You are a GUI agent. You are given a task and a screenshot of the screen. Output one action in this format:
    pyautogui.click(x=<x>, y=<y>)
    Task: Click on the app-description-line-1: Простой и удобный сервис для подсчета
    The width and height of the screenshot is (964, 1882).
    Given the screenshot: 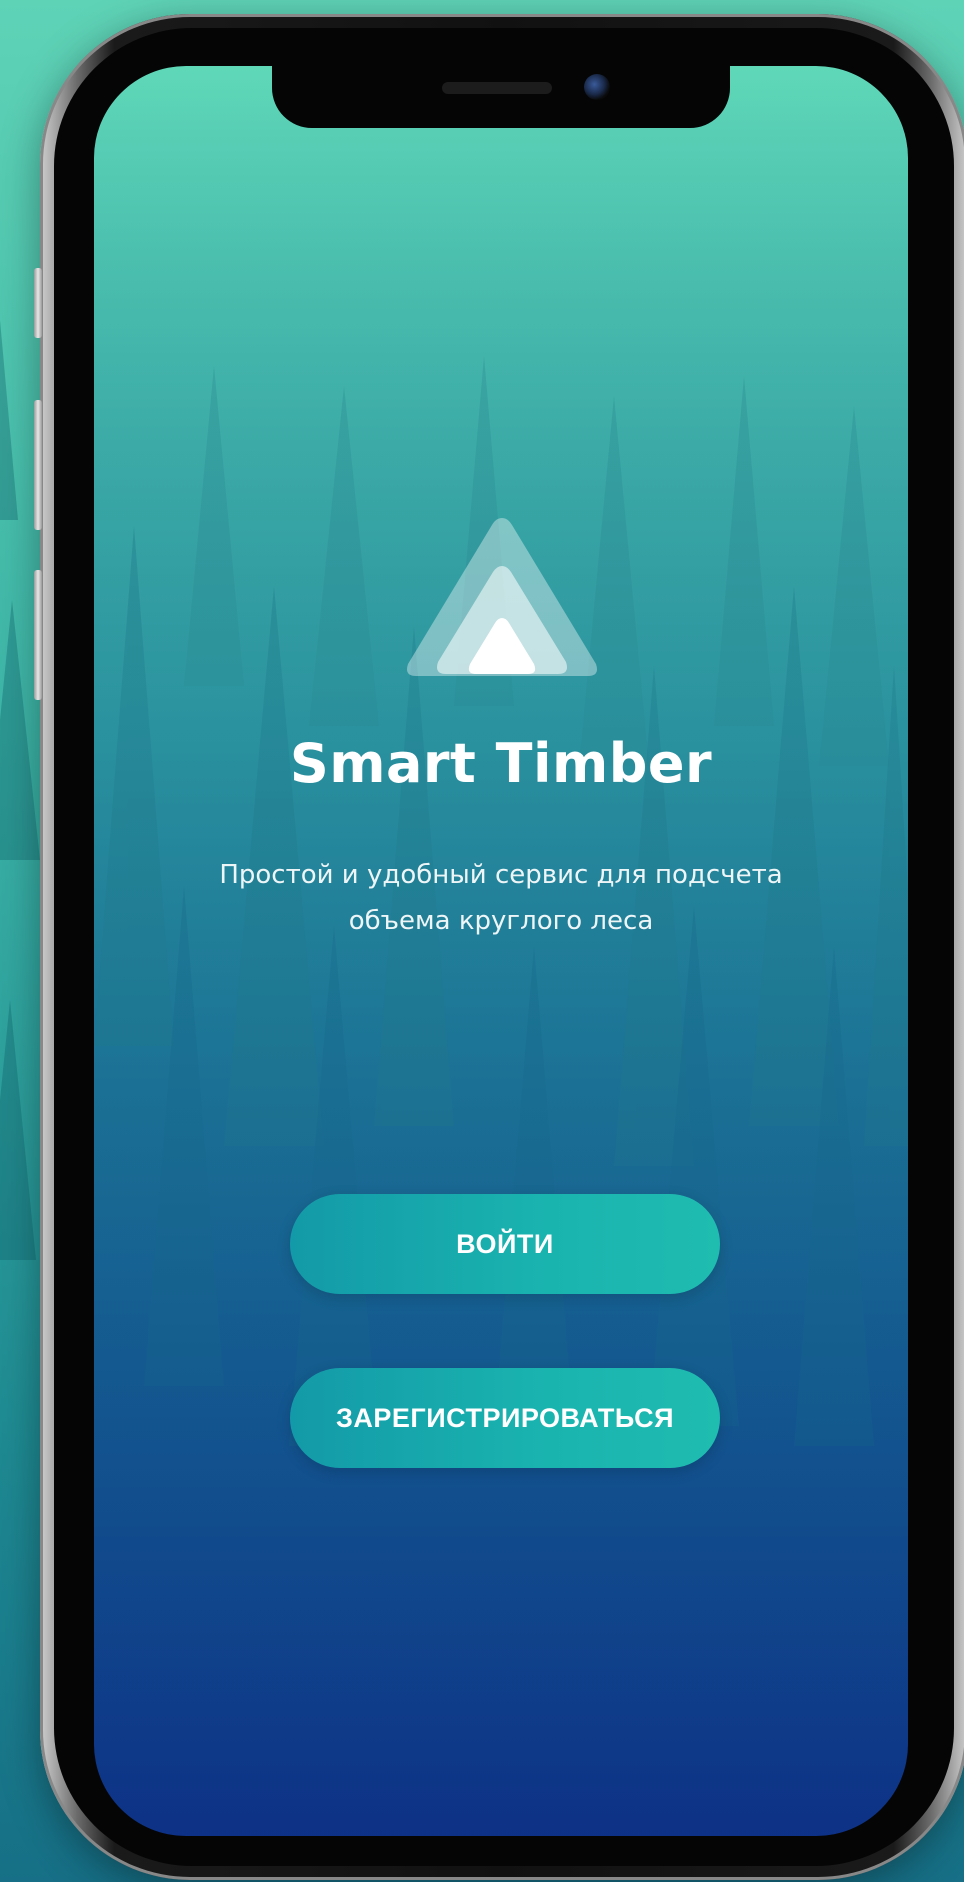 What is the action you would take?
    pyautogui.click(x=501, y=875)
    